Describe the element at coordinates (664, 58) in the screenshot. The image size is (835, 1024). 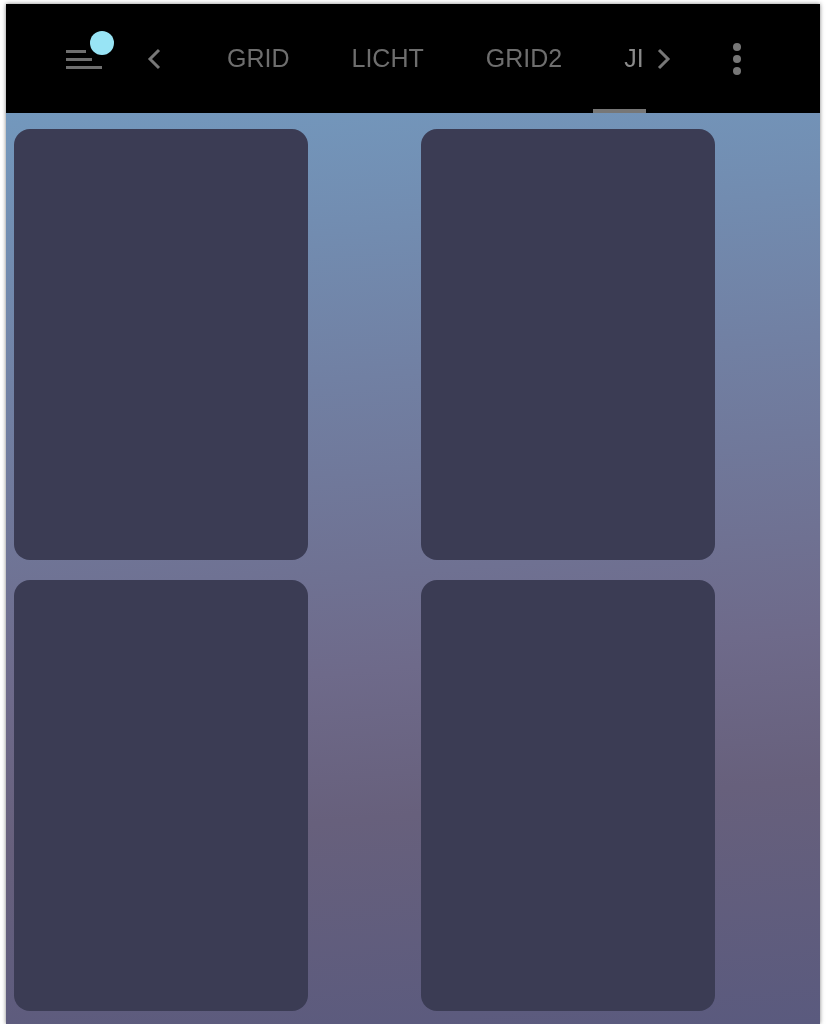
I see `chevron-right-icon` at that location.